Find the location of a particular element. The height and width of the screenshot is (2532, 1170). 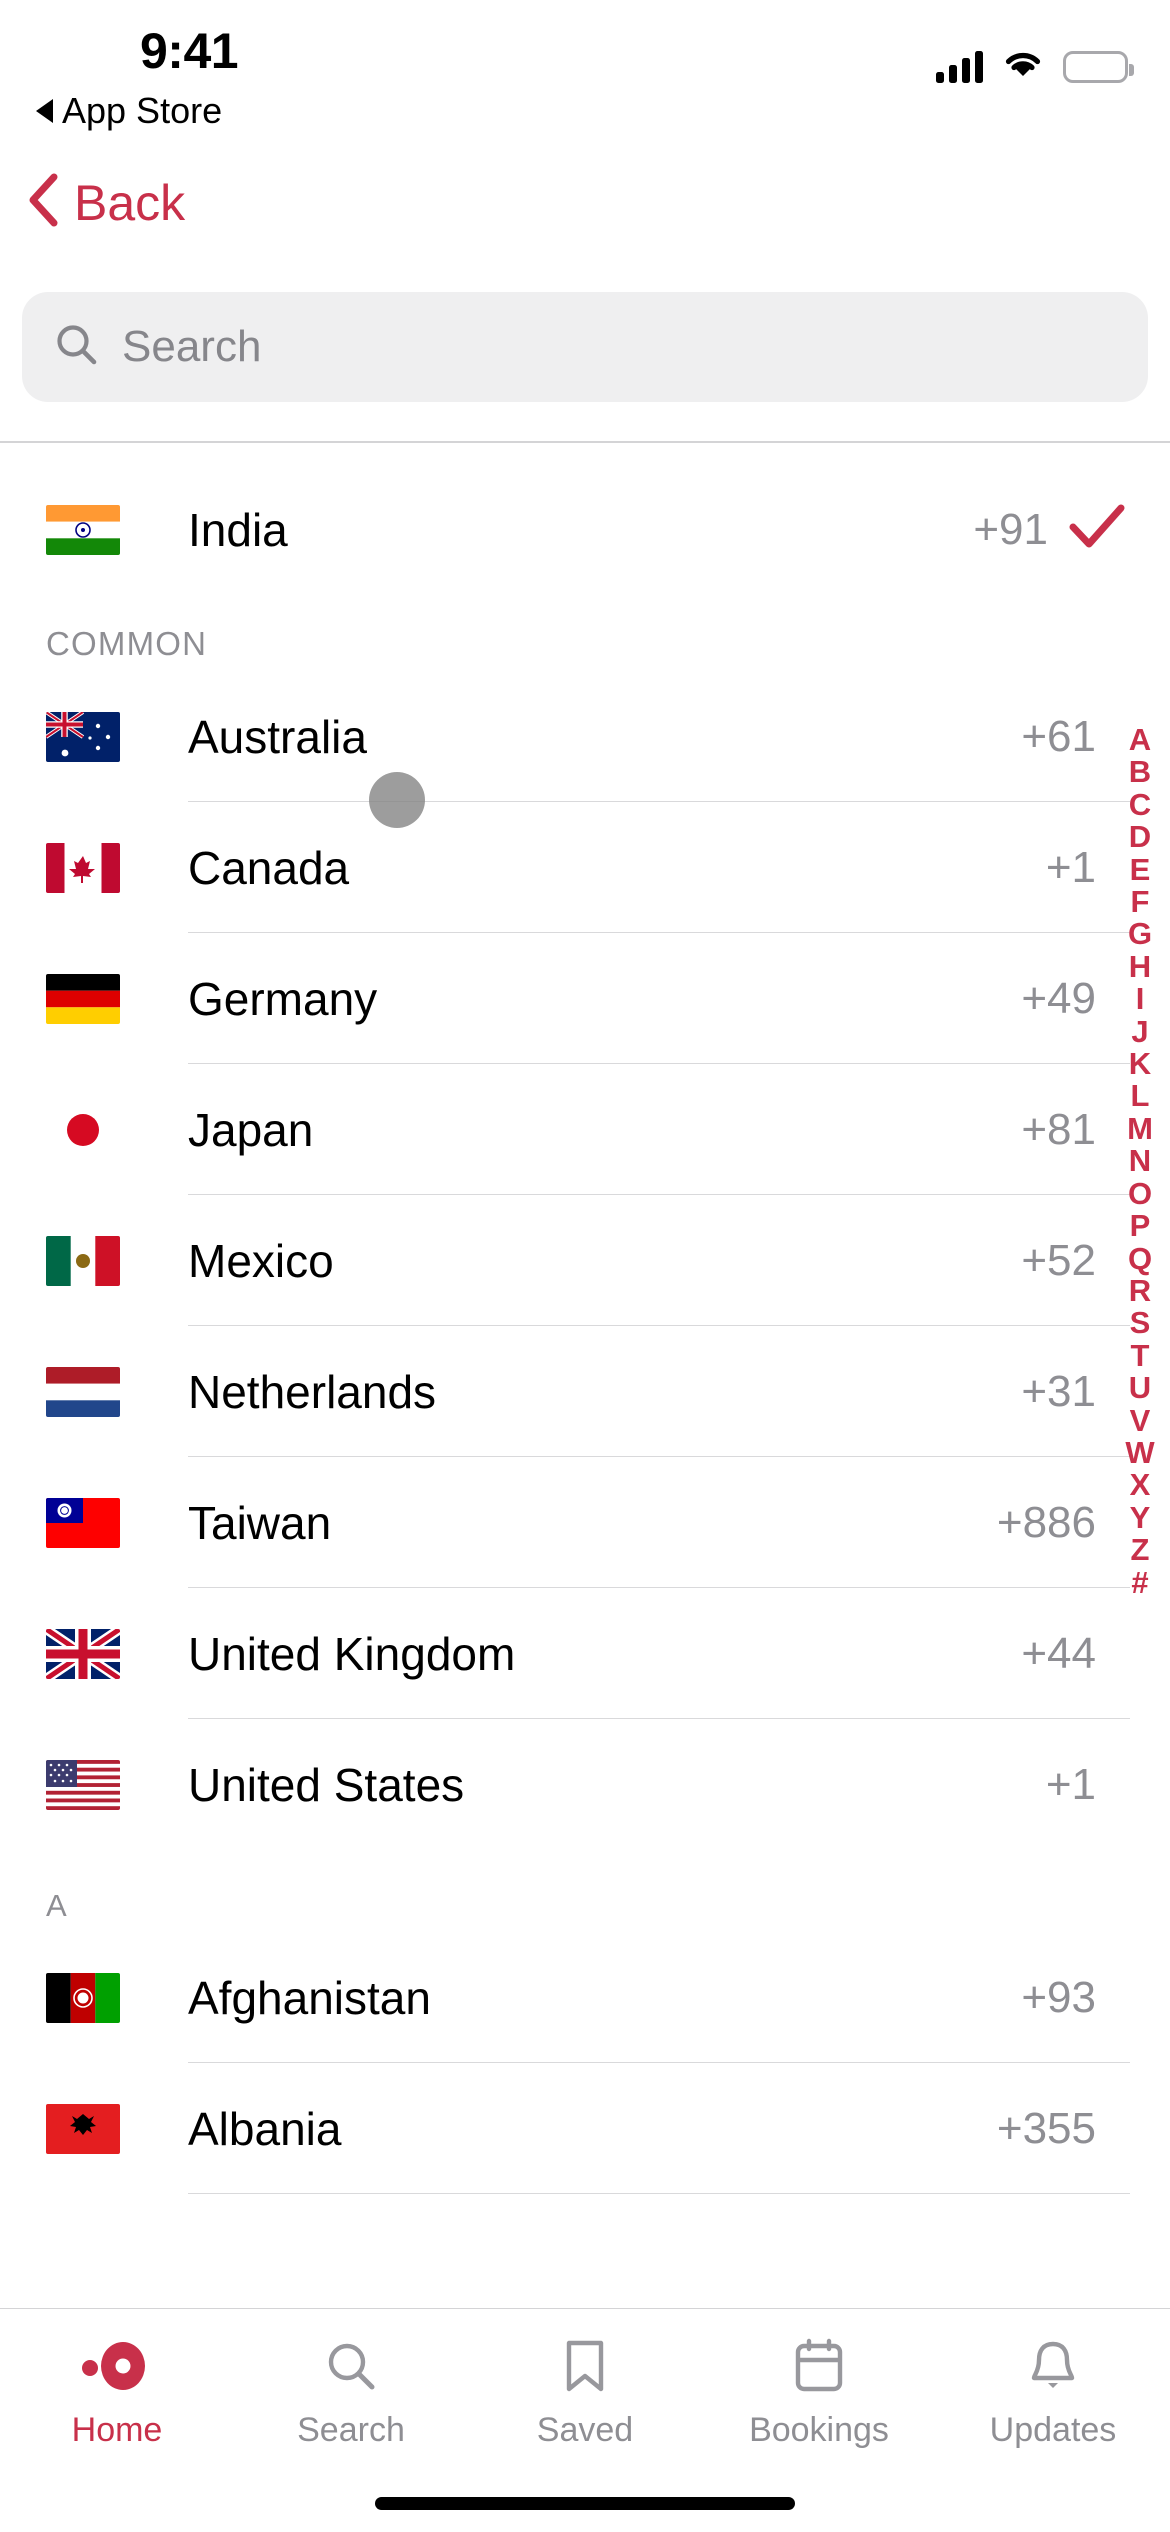

status-bar-indicators is located at coordinates (1035, 66).